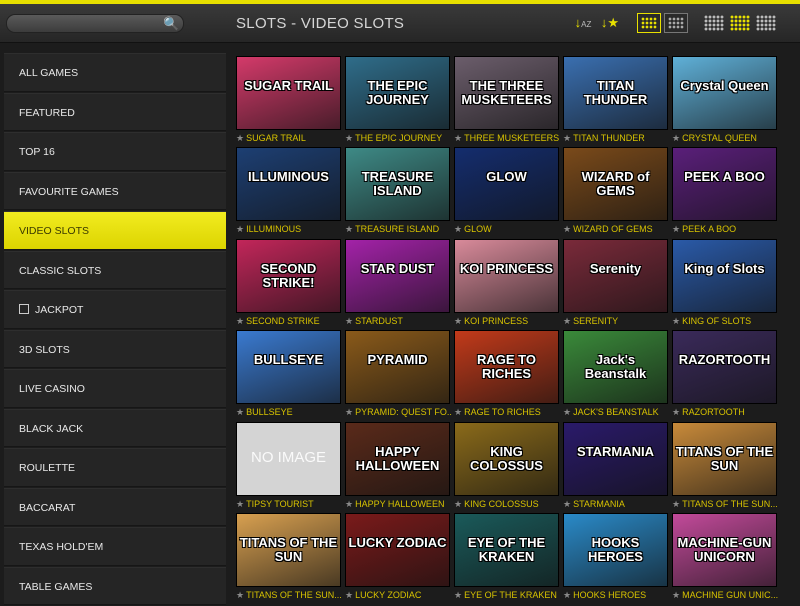 This screenshot has width=800, height=606. What do you see at coordinates (506, 367) in the screenshot?
I see `game-thumbnail: RAGE TO RICHES` at bounding box center [506, 367].